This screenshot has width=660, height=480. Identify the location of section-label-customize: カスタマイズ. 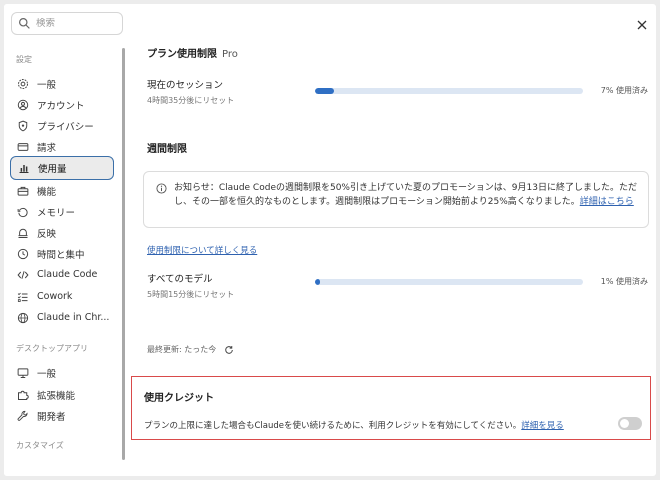
(40, 445).